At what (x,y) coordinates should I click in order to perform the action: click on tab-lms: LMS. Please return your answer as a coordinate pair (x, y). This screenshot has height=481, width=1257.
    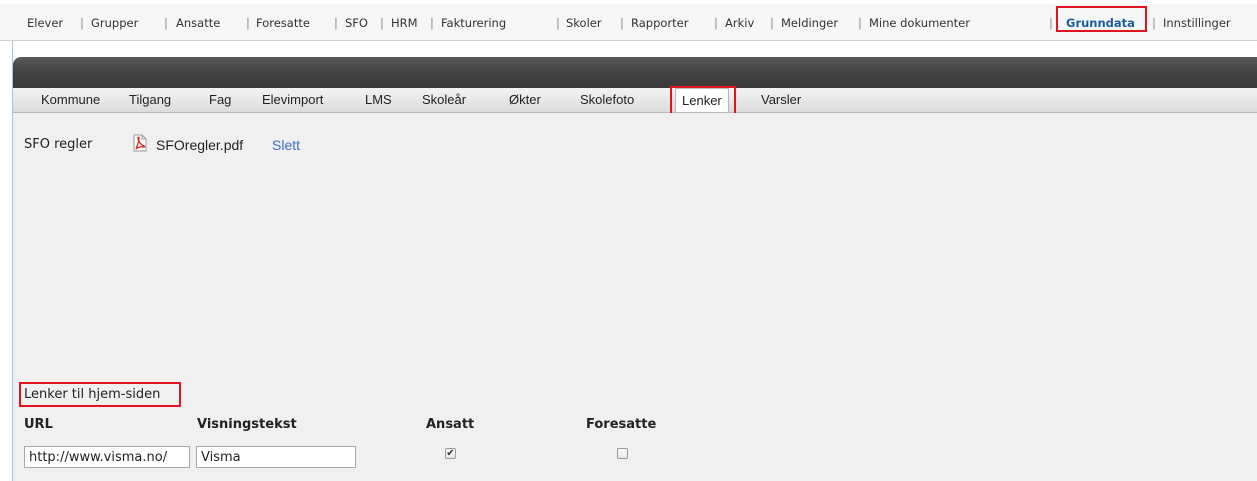
    Looking at the image, I should click on (378, 99).